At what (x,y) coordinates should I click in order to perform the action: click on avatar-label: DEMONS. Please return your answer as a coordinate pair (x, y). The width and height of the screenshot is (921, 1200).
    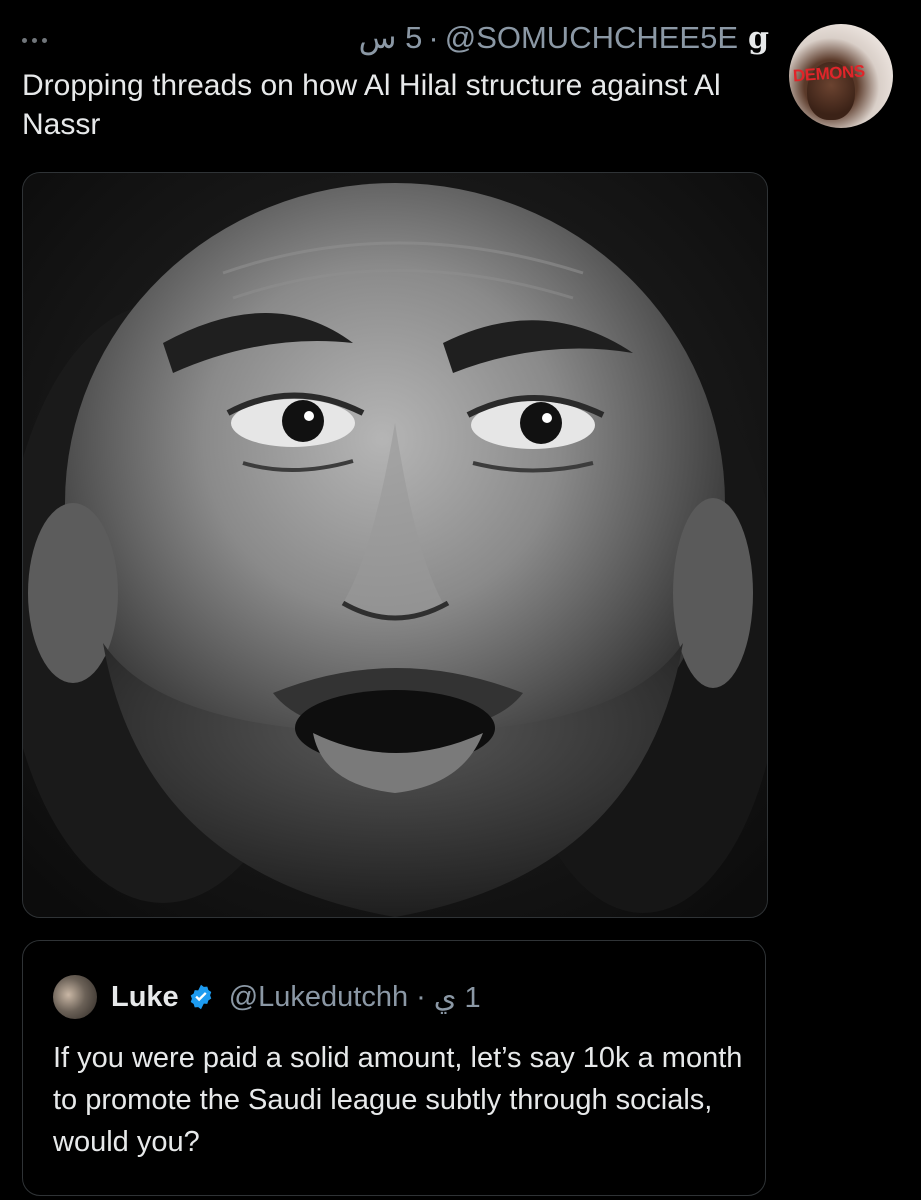
    Looking at the image, I should click on (829, 73).